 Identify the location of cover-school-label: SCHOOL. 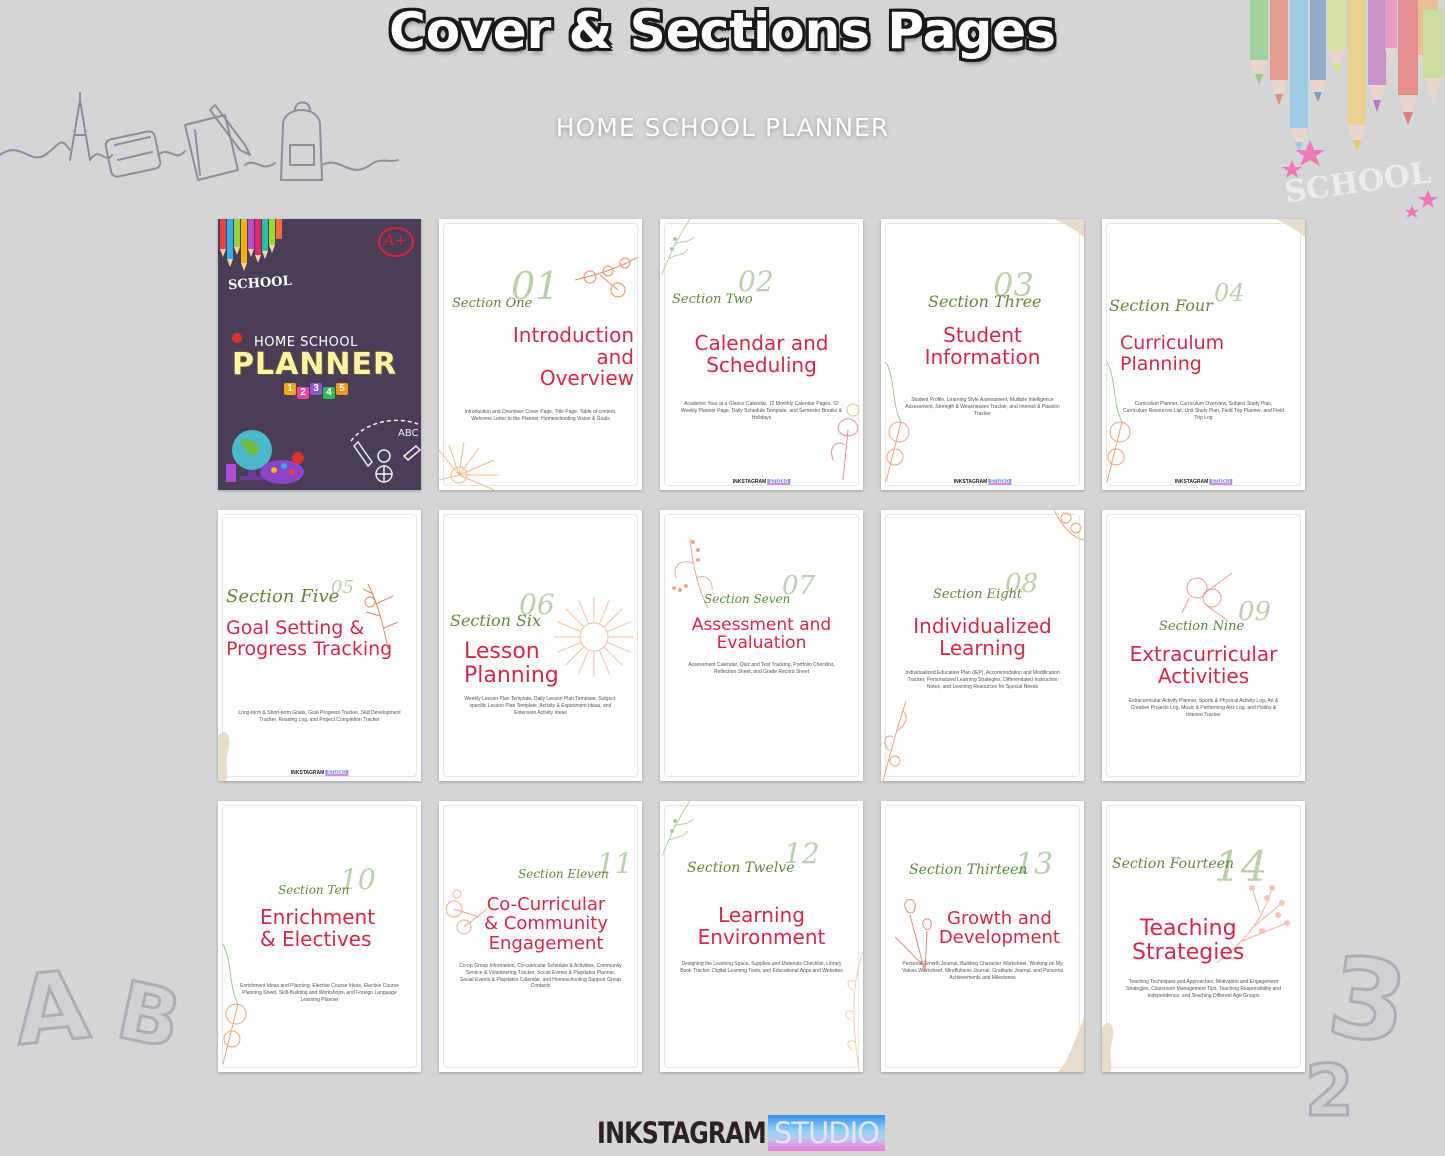
(260, 283).